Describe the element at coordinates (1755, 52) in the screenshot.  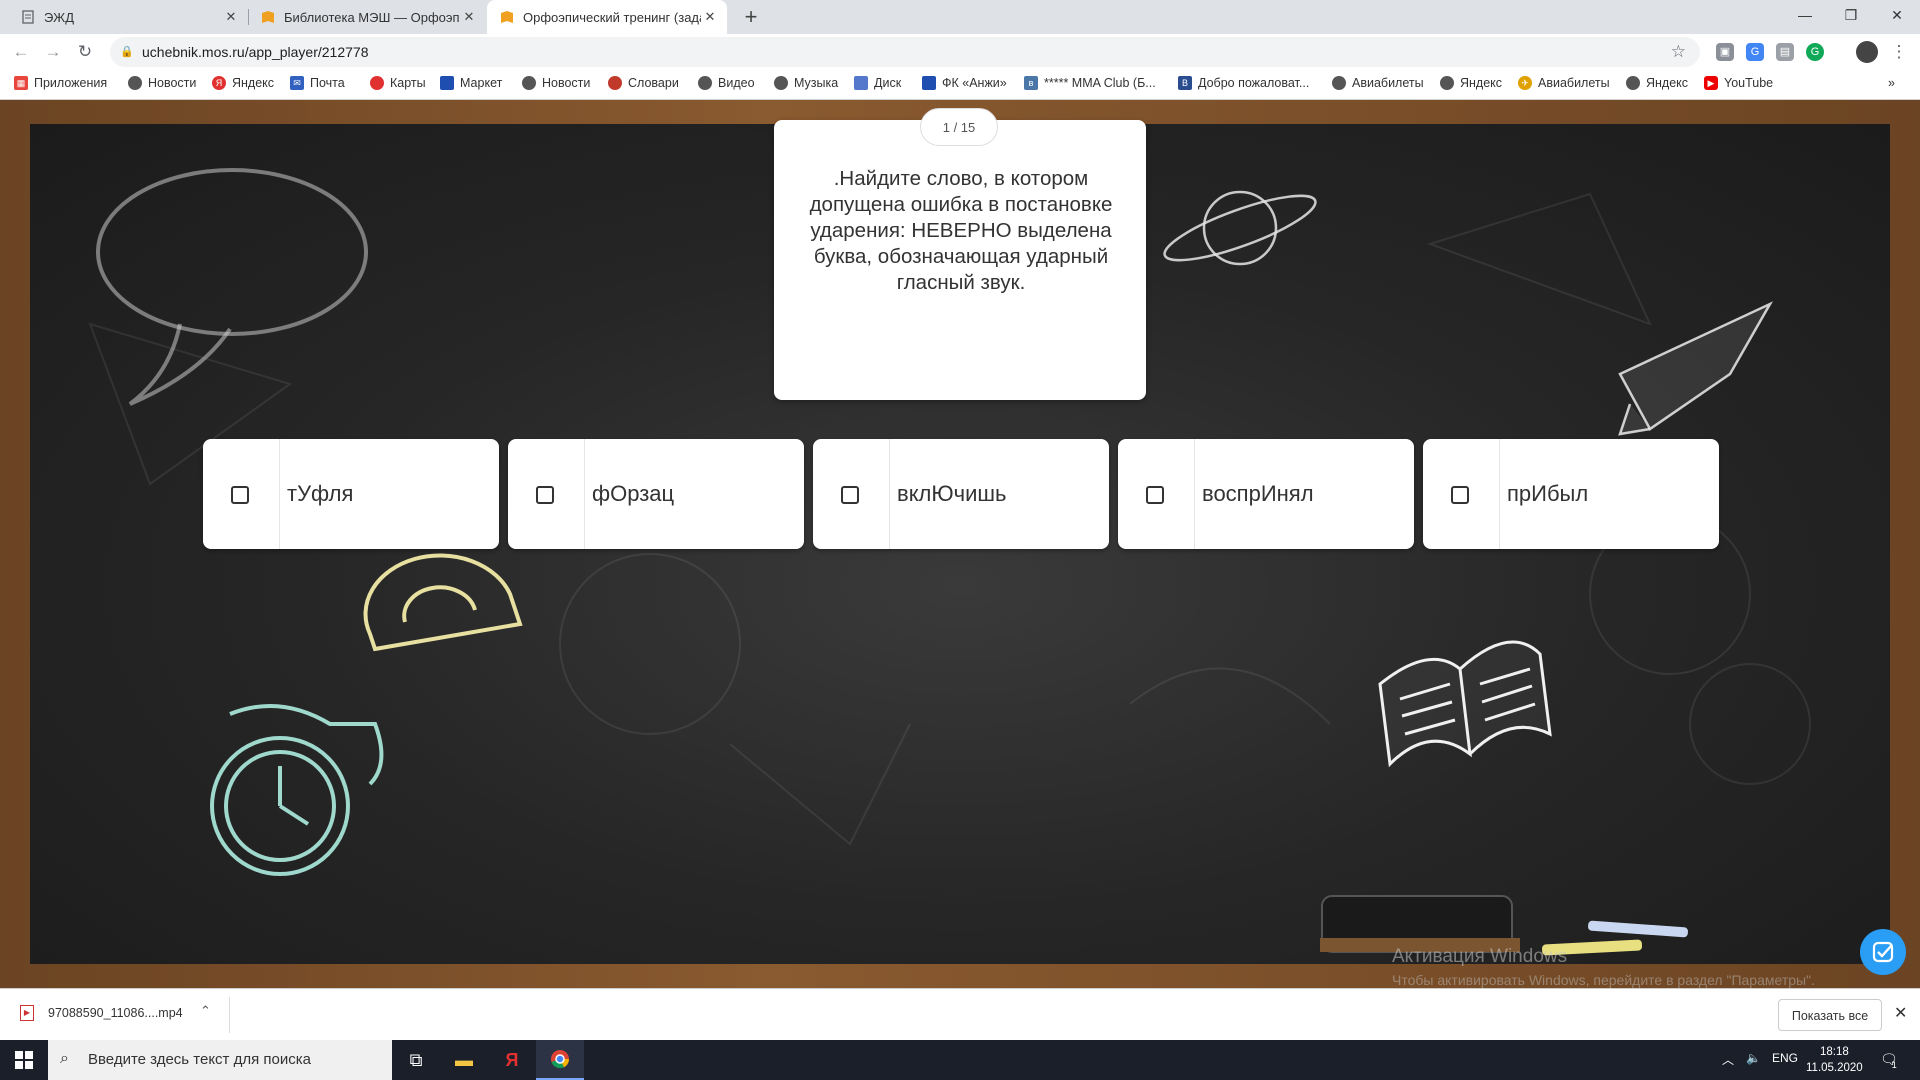
I see `translate-icon: G` at that location.